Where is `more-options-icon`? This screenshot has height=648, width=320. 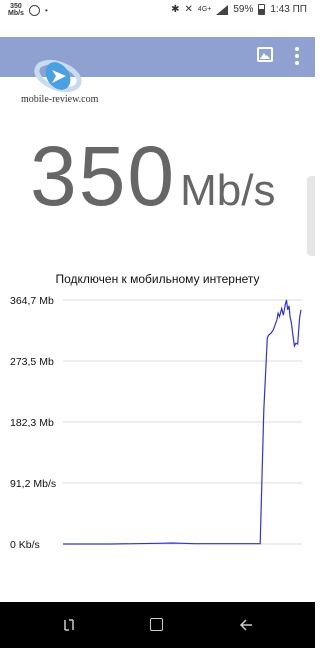 more-options-icon is located at coordinates (297, 56).